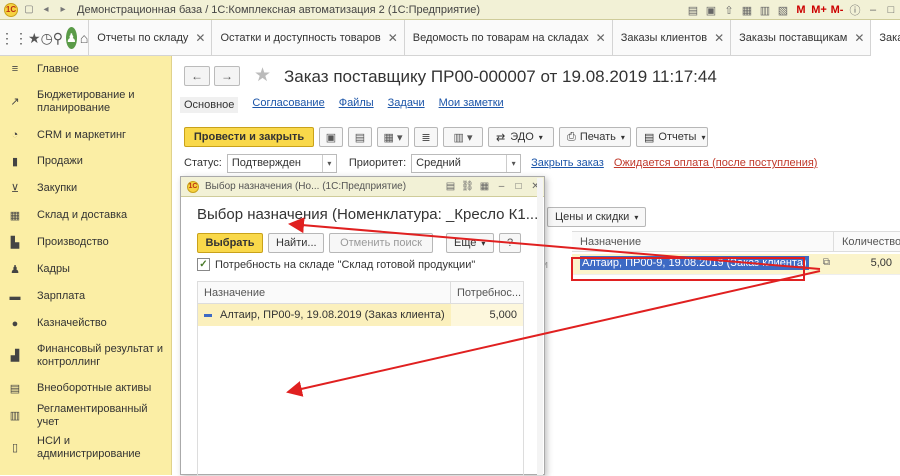 The height and width of the screenshot is (476, 900). Describe the element at coordinates (29, 10) in the screenshot. I see `save-icon: ▢` at that location.